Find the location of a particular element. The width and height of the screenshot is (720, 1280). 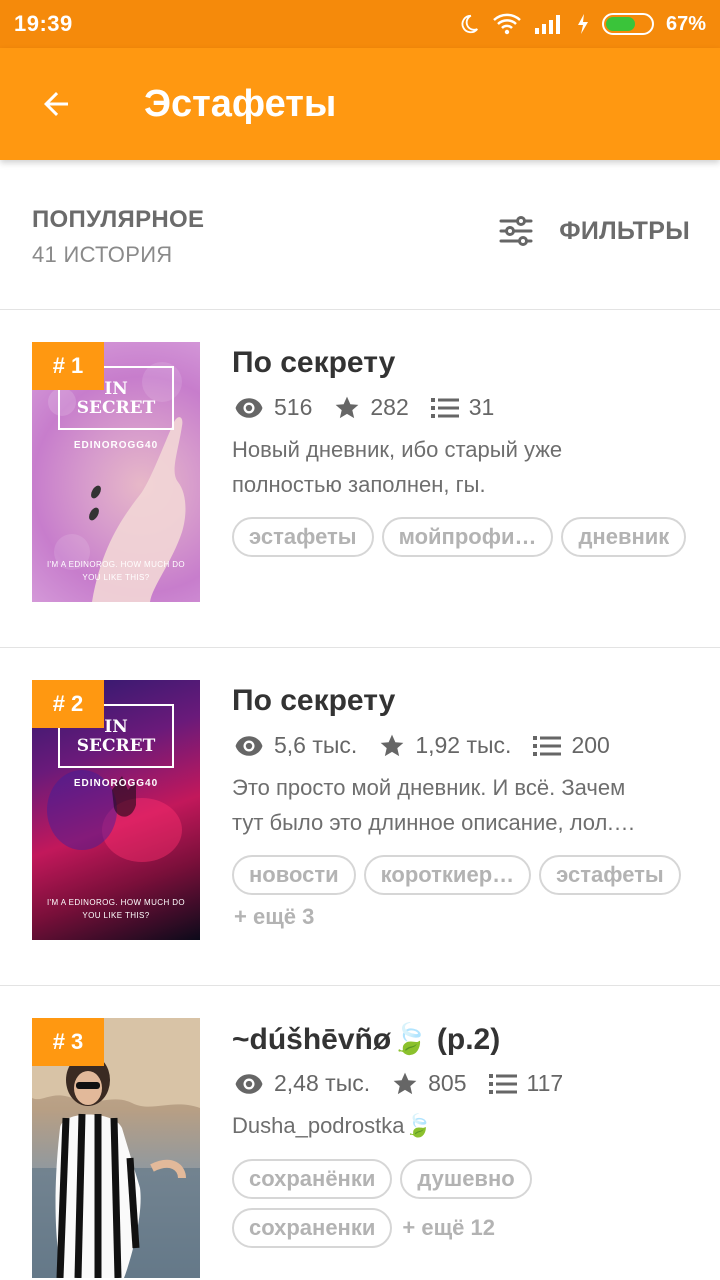

battery-percent: 67% is located at coordinates (685, 23).